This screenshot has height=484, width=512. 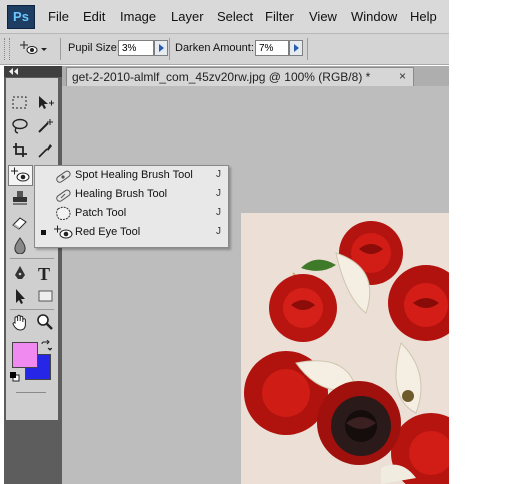 What do you see at coordinates (272, 48) in the screenshot?
I see `darken-amount-field: 7%` at bounding box center [272, 48].